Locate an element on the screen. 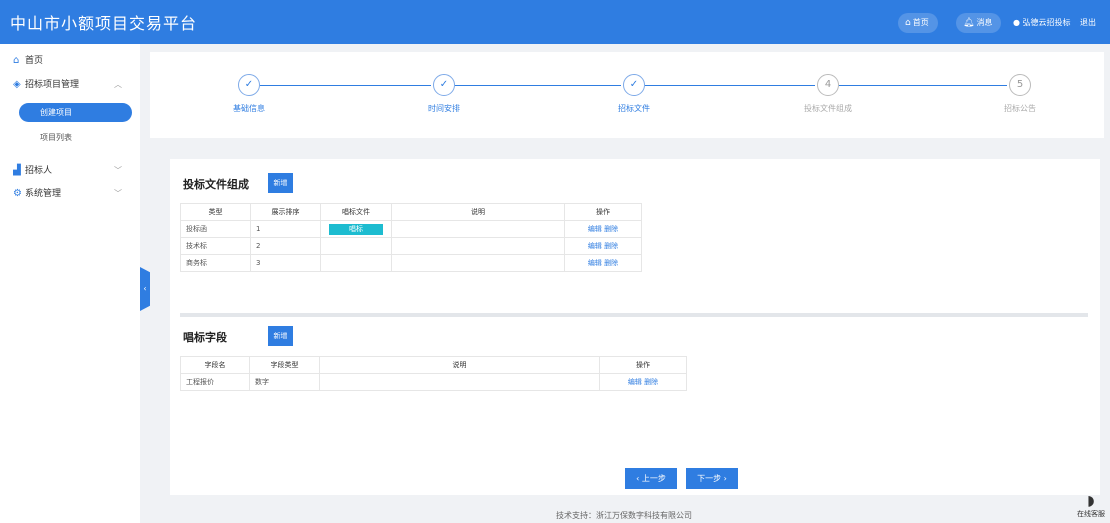 Image resolution: width=1110 pixels, height=523 pixels. table-header-row: 类型 展示排序 唱标文件 说明 操作 is located at coordinates (411, 212).